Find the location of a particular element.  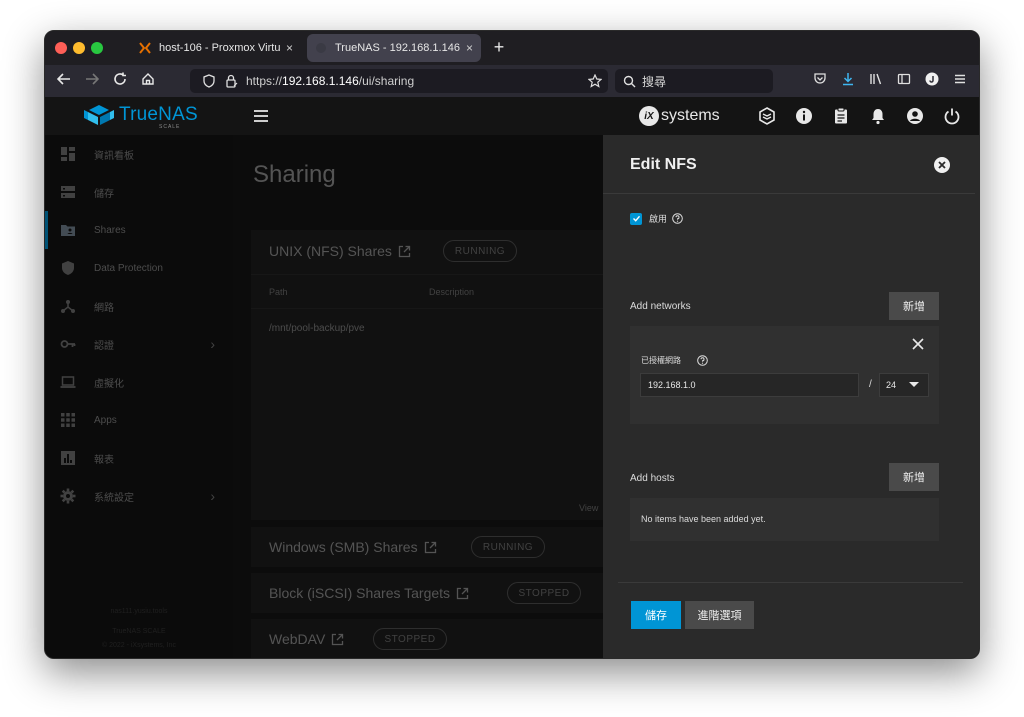

tab-proxmox: host-106 - Proxmox Virtual Environment × is located at coordinates (216, 48).